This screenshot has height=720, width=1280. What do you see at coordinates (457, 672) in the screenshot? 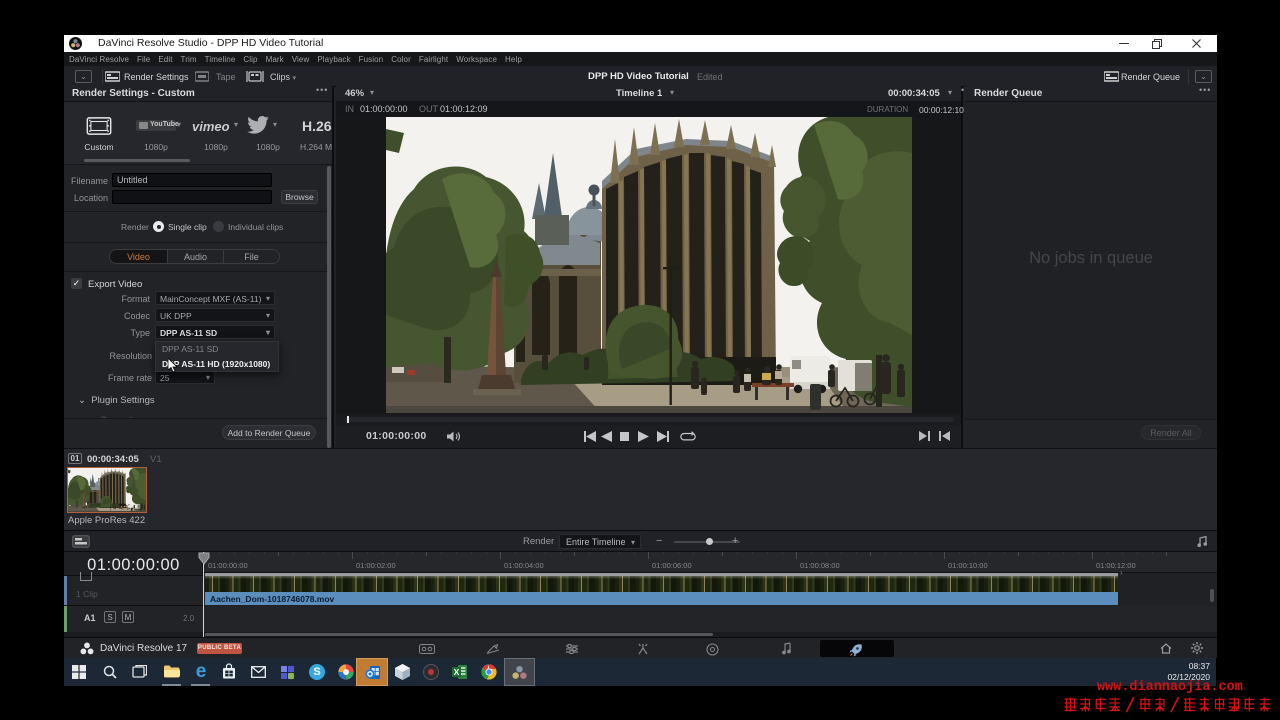
I see `svg-text: X` at bounding box center [457, 672].